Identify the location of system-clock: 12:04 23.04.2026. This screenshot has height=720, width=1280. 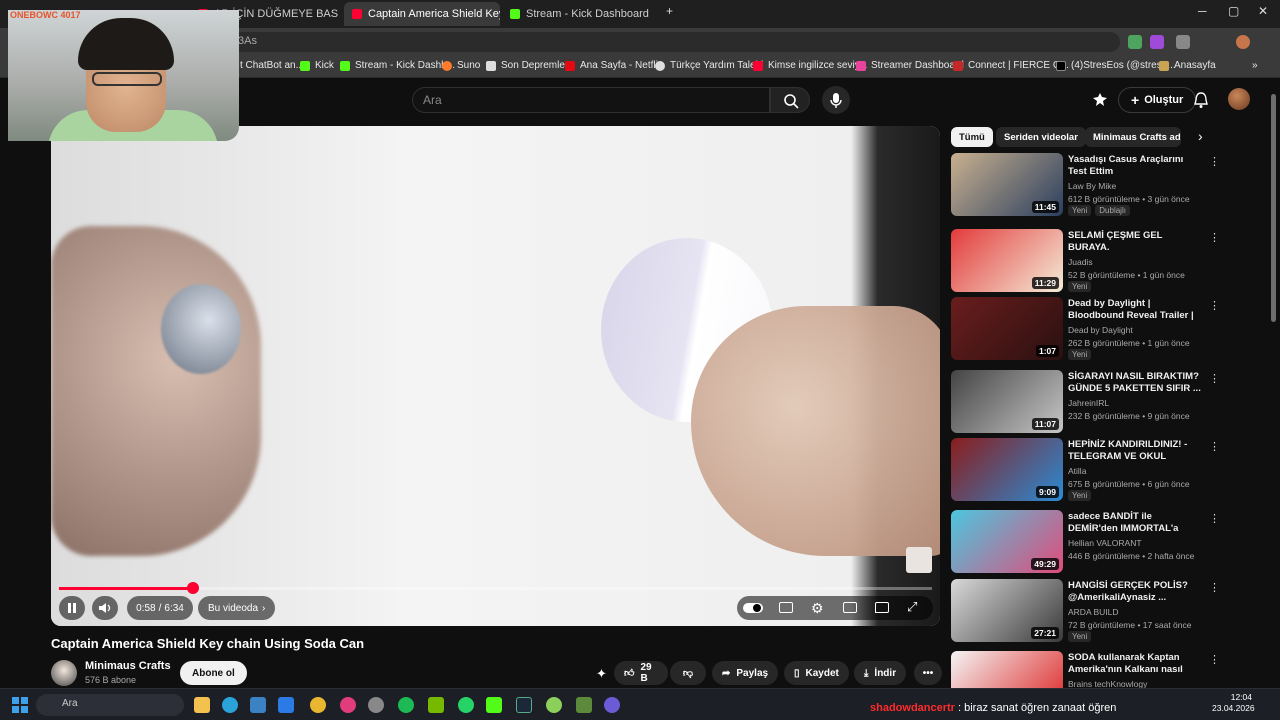
(1233, 703).